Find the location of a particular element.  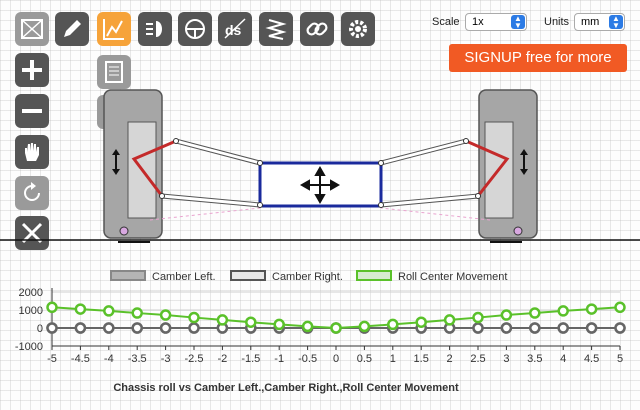

x-tick-label: 5 is located at coordinates (620, 359).